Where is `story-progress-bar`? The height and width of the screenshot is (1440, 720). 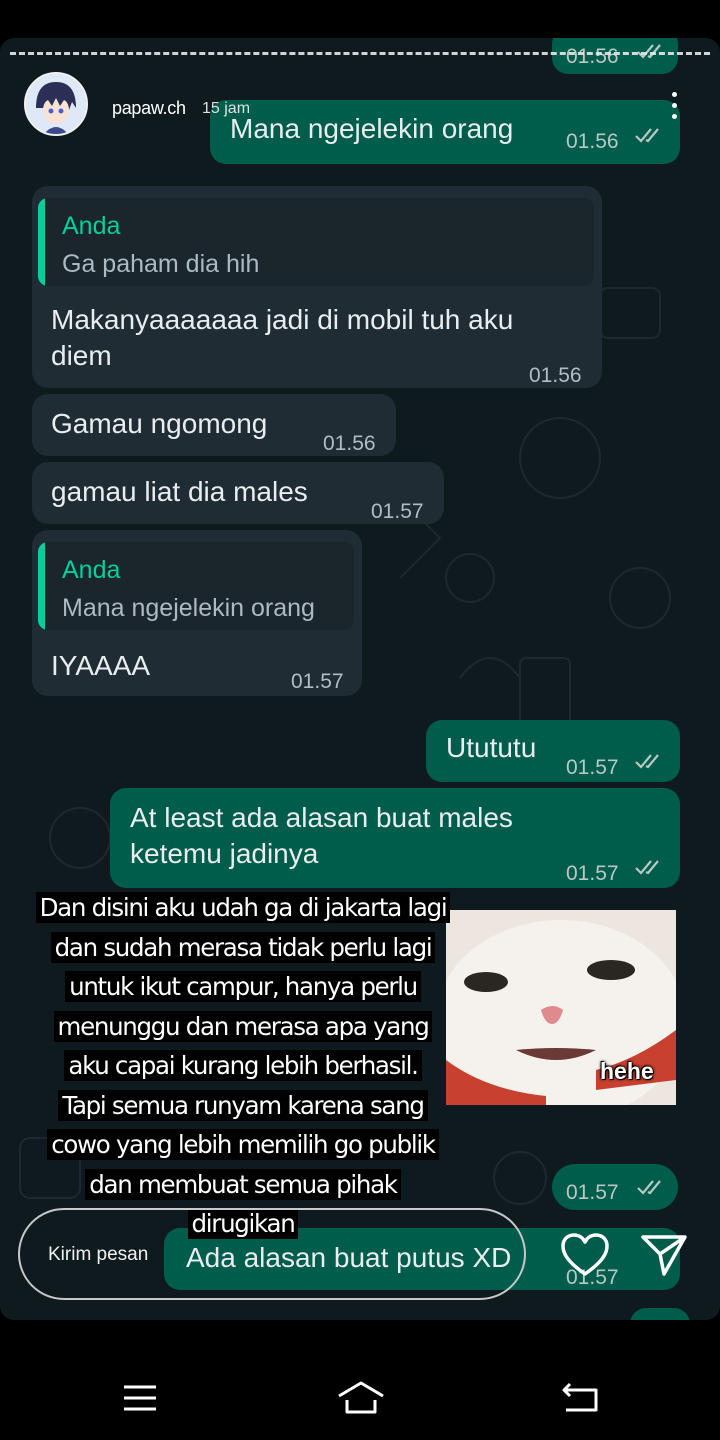 story-progress-bar is located at coordinates (360, 55).